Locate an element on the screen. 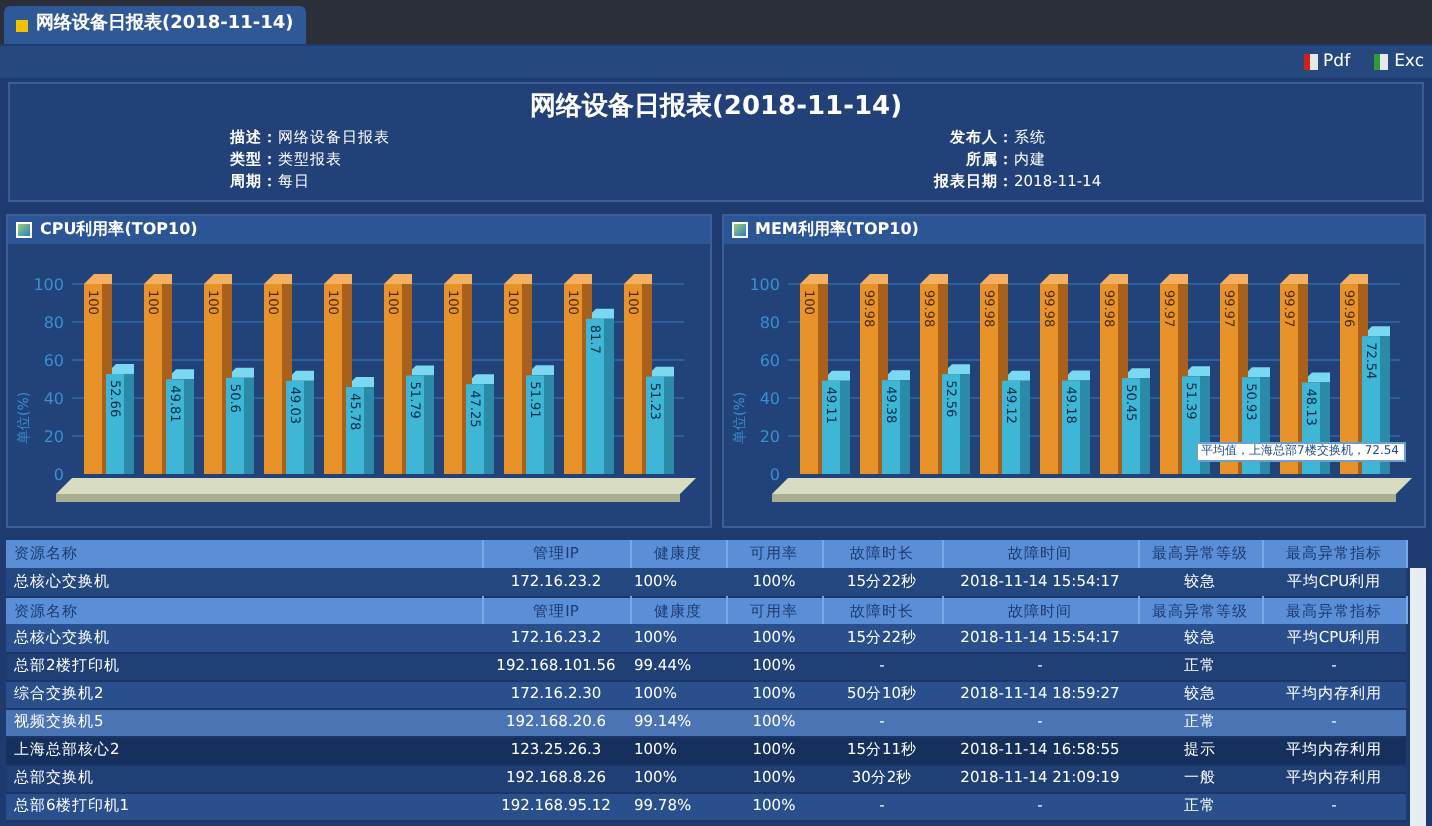 Image resolution: width=1432 pixels, height=826 pixels. square-icon is located at coordinates (22, 25).